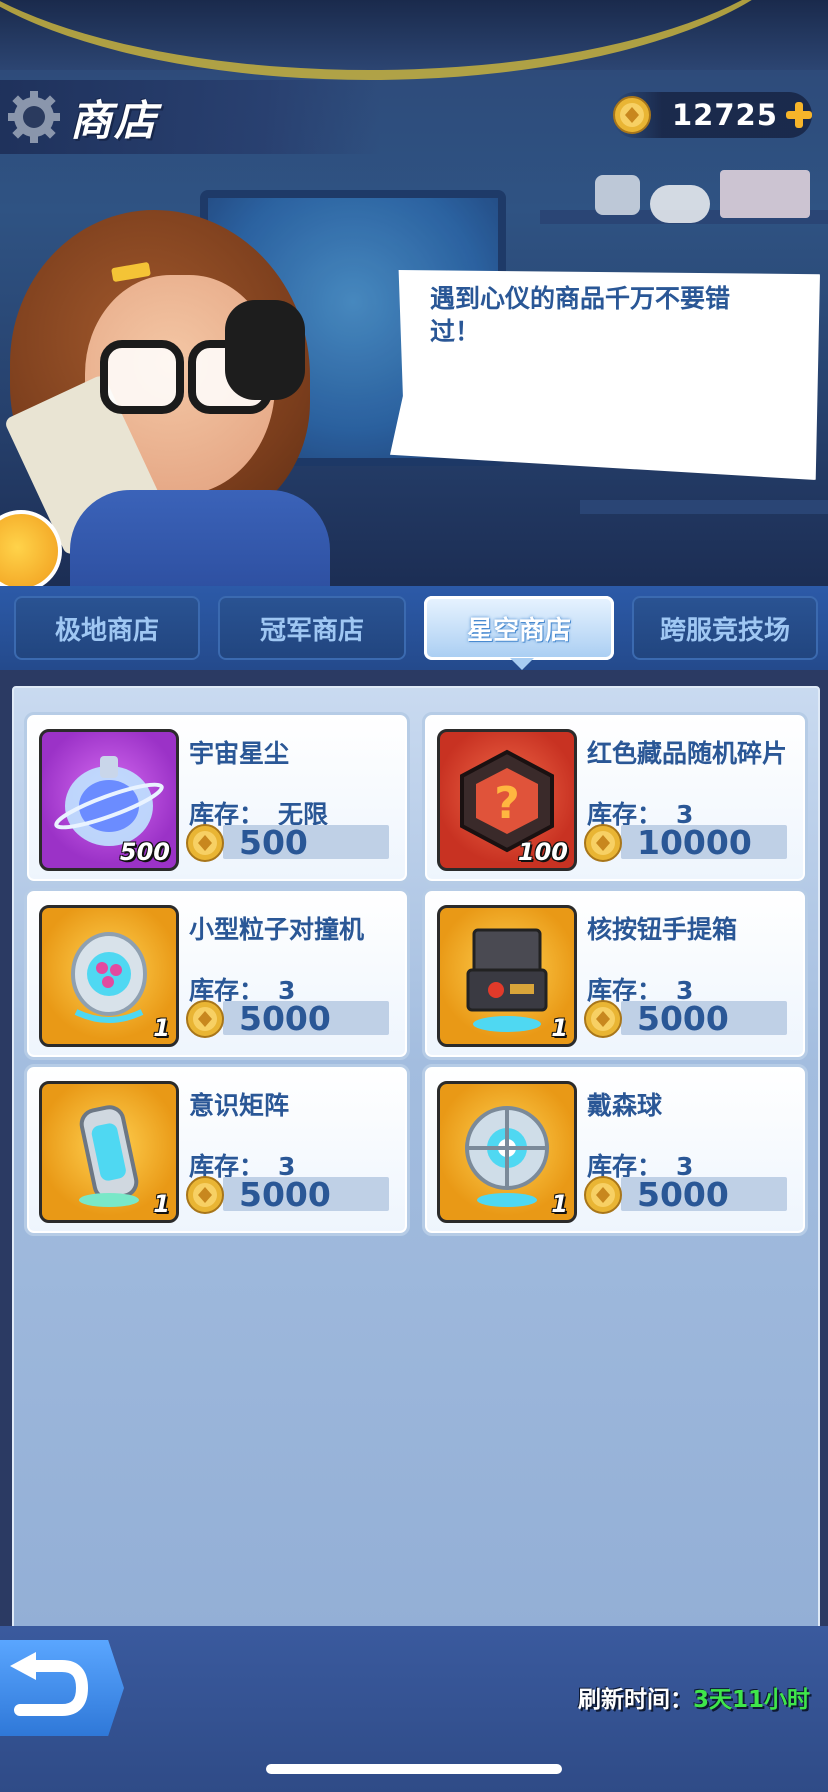  What do you see at coordinates (522, 664) in the screenshot?
I see `active-tab-pointer` at bounding box center [522, 664].